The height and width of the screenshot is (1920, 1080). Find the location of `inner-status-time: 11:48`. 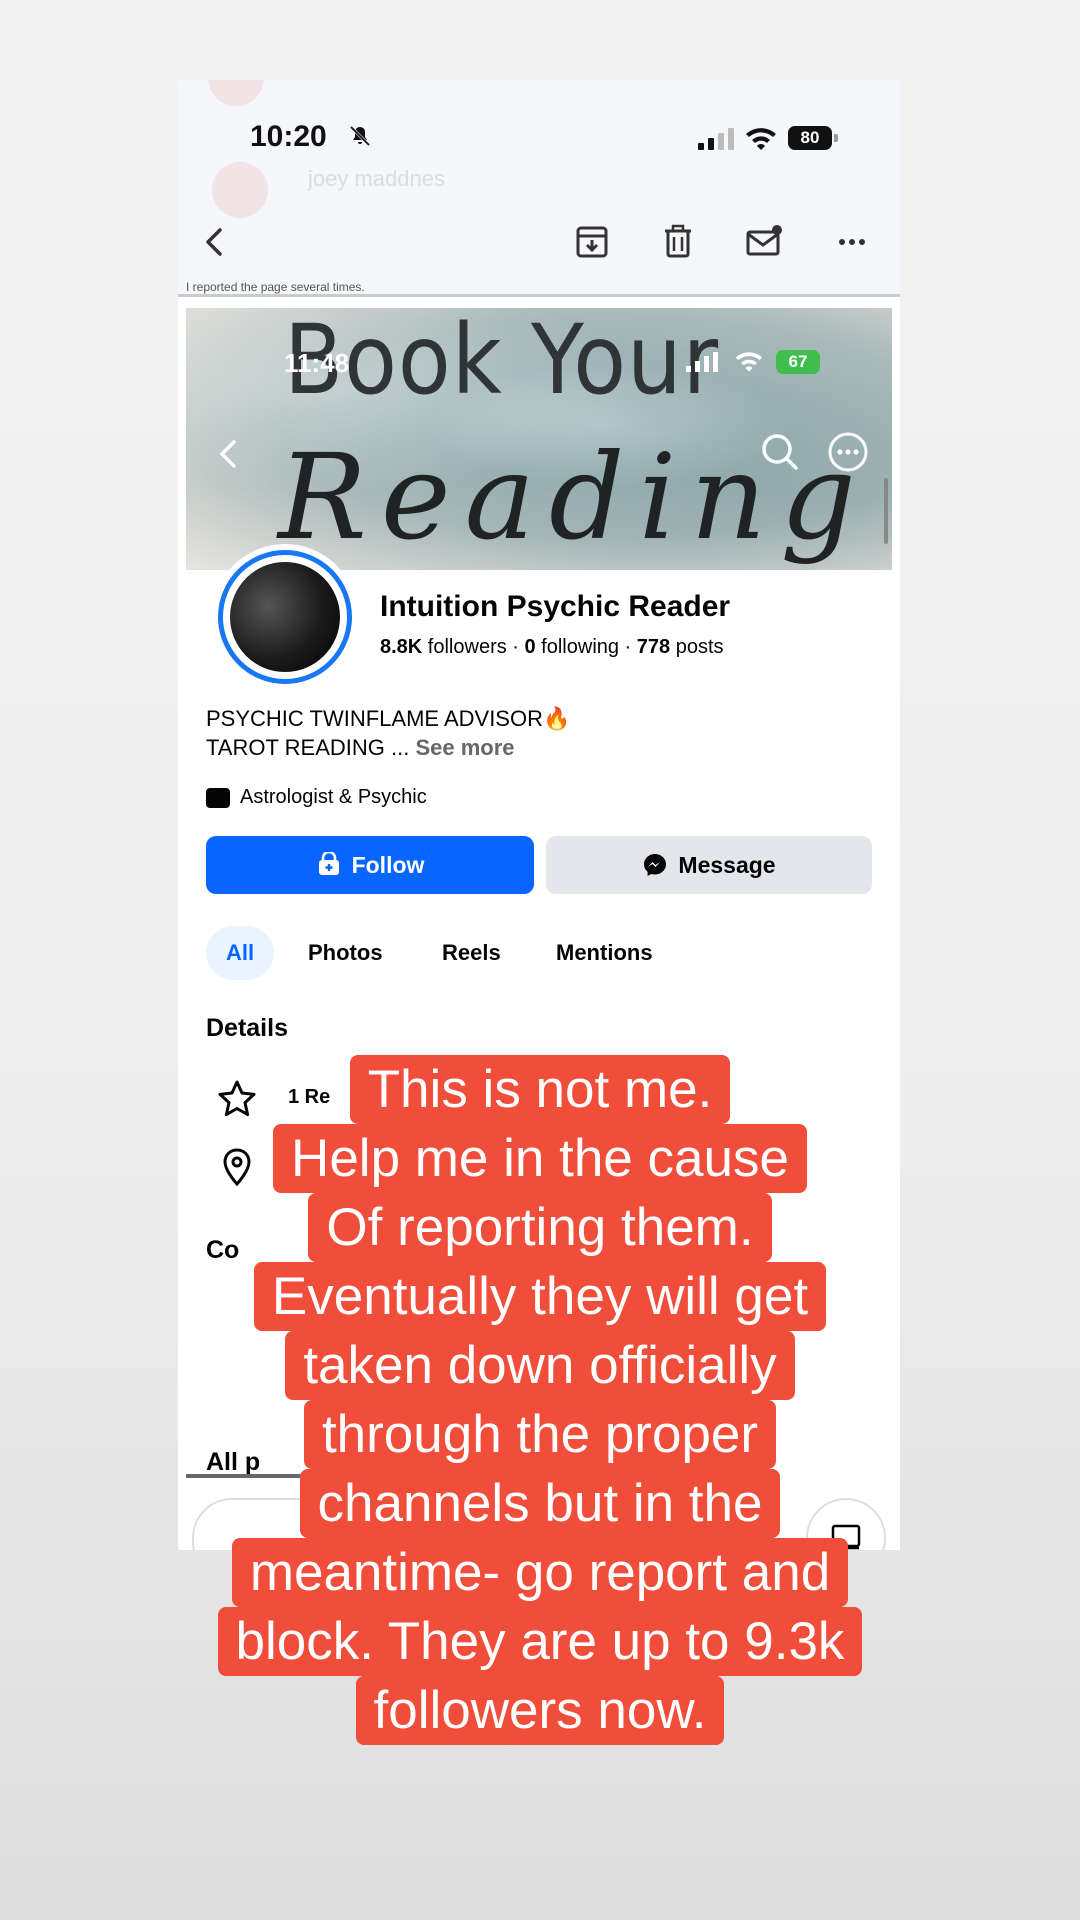

inner-status-time: 11:48 is located at coordinates (317, 363).